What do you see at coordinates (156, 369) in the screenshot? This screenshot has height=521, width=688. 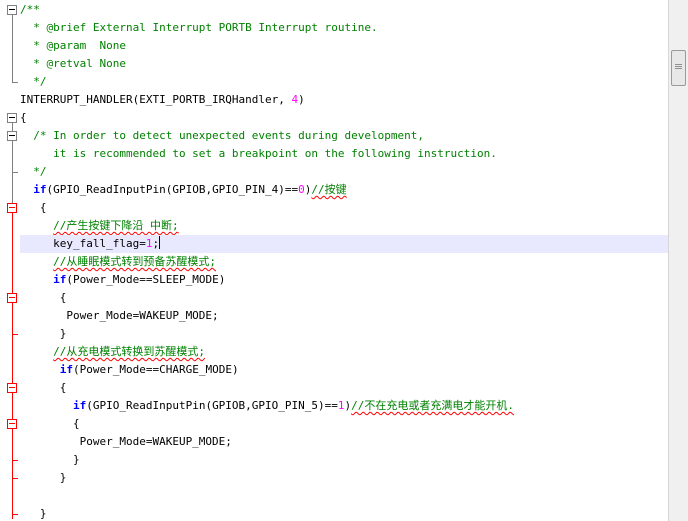 I see `code-token: (Power_Mode==CHARGE_MODE)` at bounding box center [156, 369].